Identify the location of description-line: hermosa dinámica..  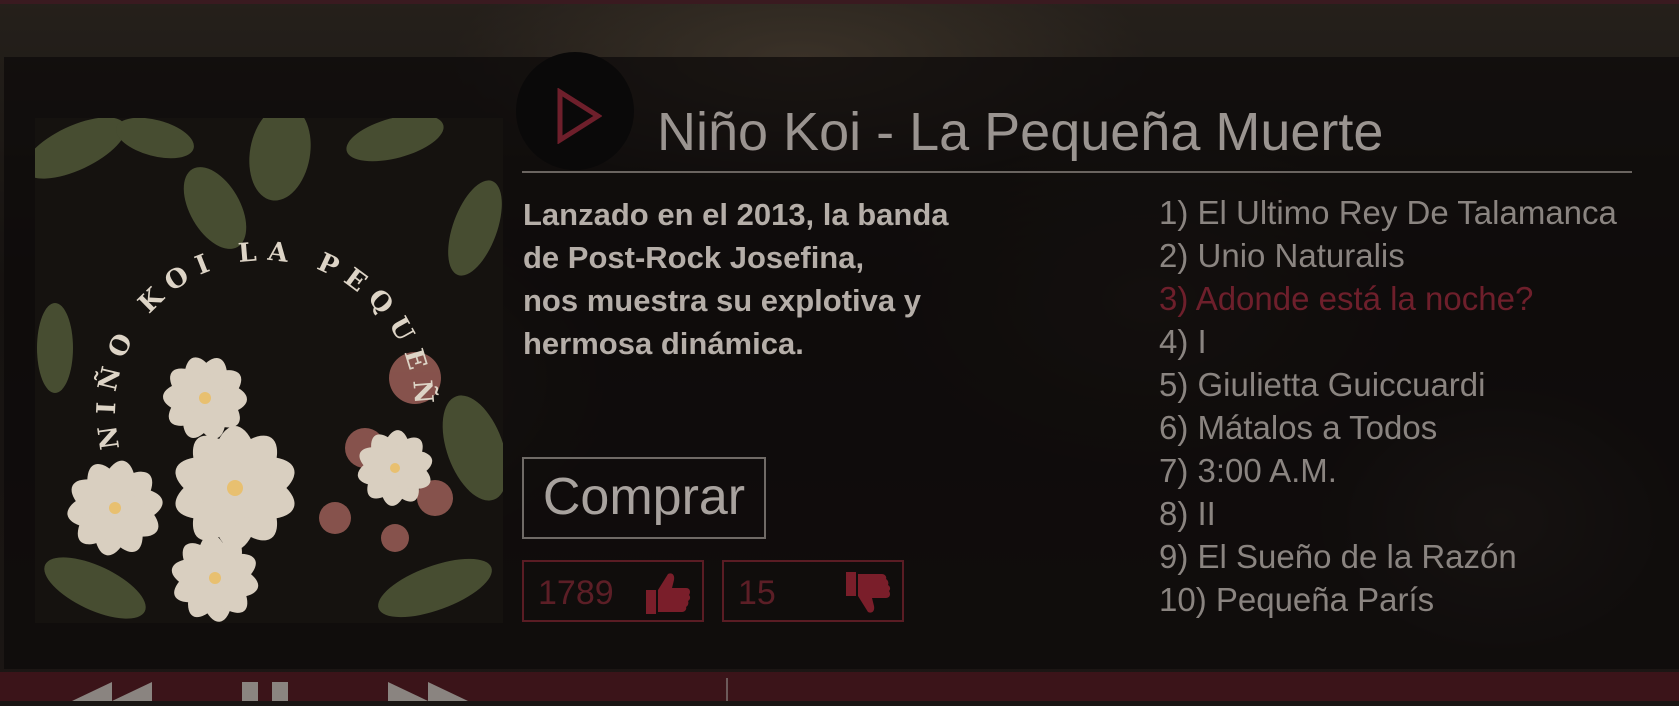
(663, 343).